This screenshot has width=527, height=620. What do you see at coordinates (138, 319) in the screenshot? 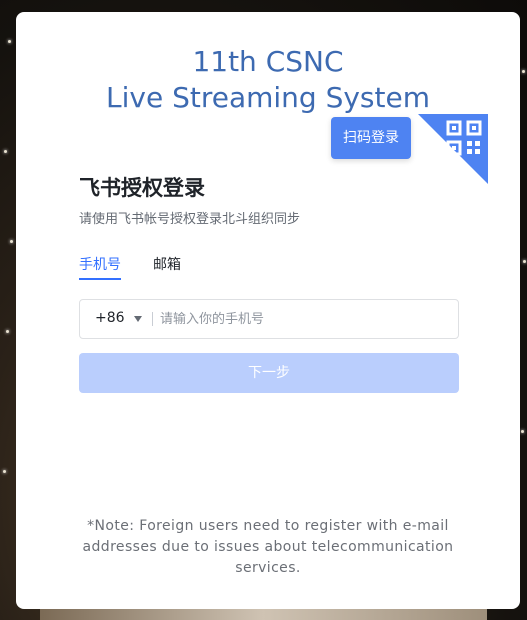
I see `dropdown-arrow-icon` at bounding box center [138, 319].